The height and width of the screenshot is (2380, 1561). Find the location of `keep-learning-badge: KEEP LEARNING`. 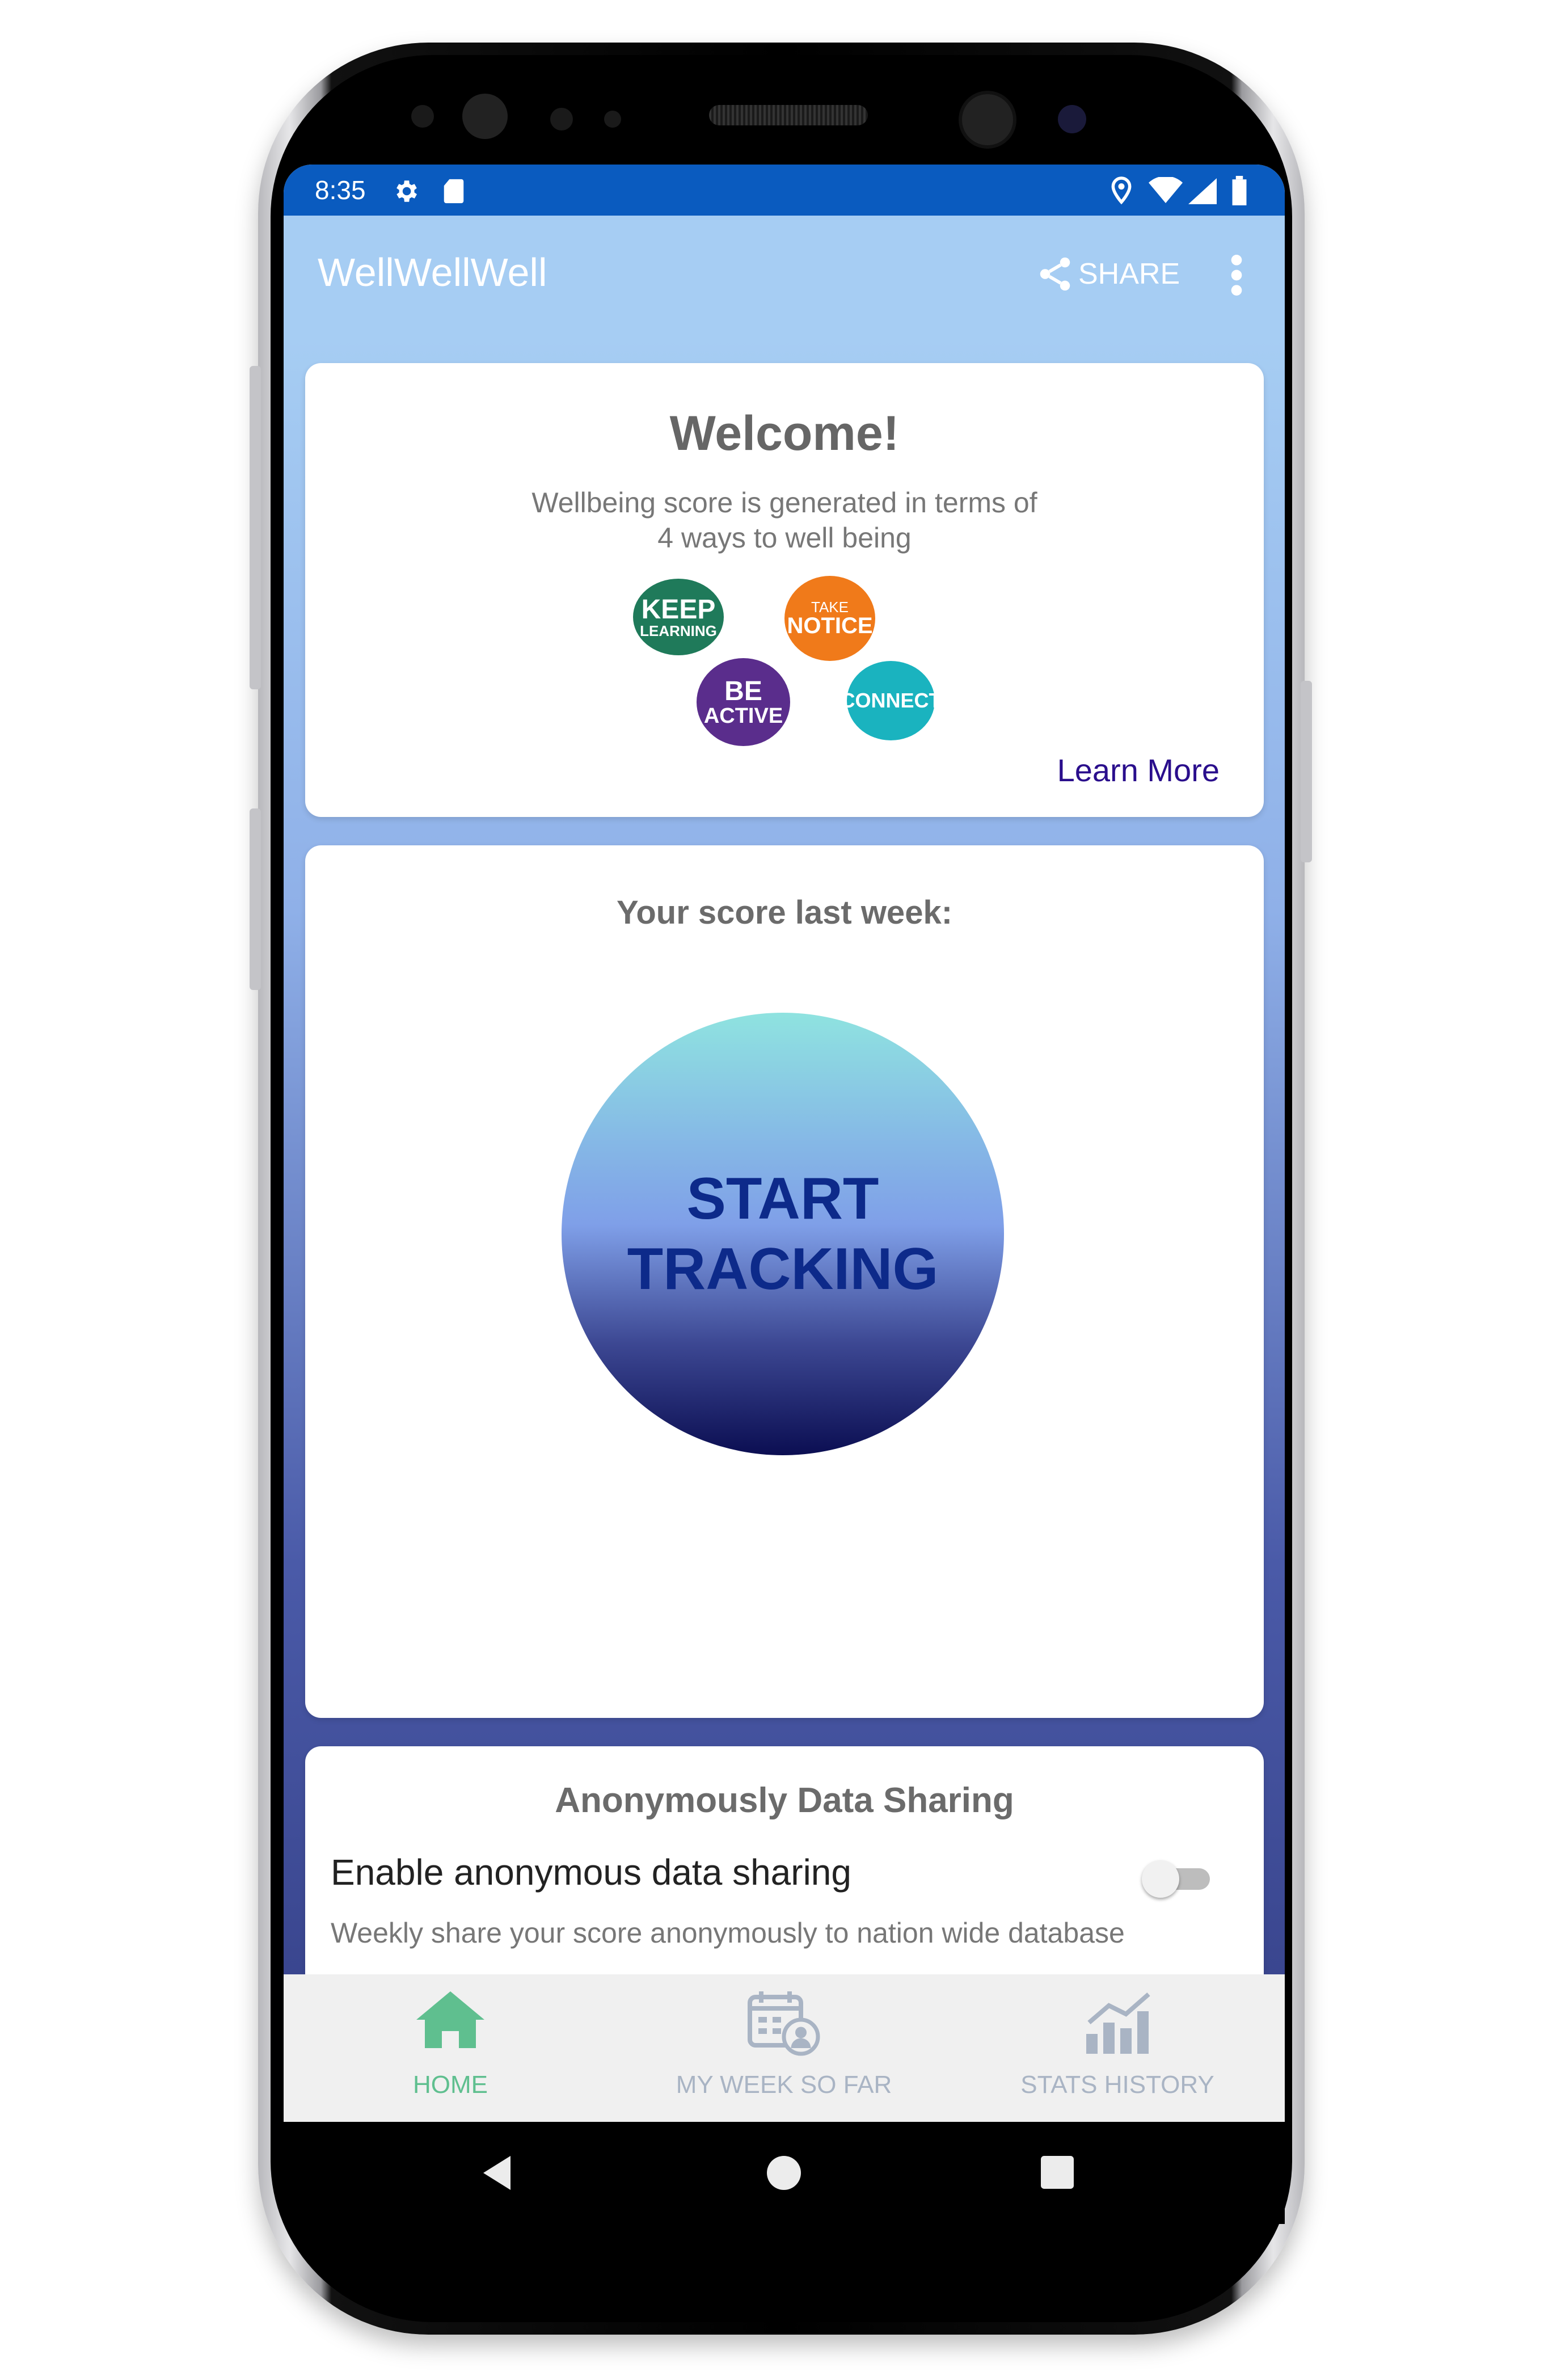

keep-learning-badge: KEEP LEARNING is located at coordinates (678, 617).